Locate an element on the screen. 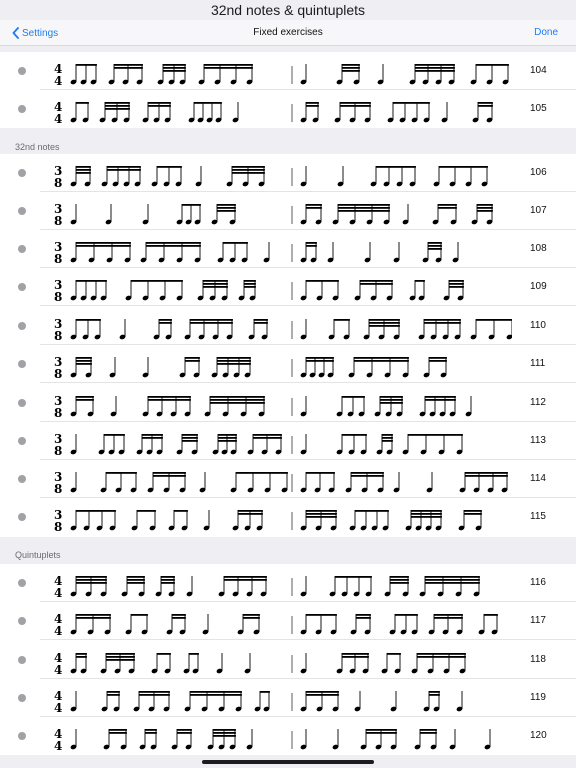  home-indicator is located at coordinates (288, 762).